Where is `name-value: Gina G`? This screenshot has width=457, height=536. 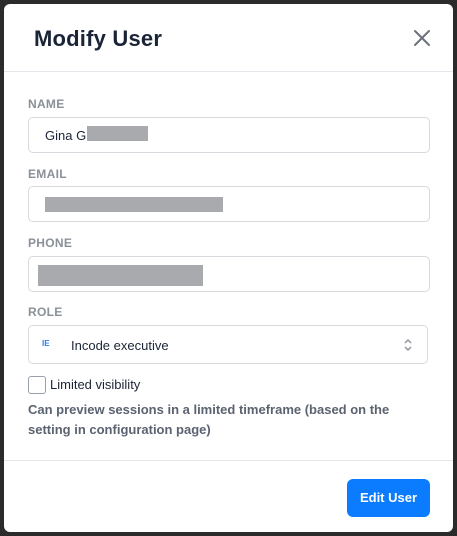 name-value: Gina G is located at coordinates (66, 135).